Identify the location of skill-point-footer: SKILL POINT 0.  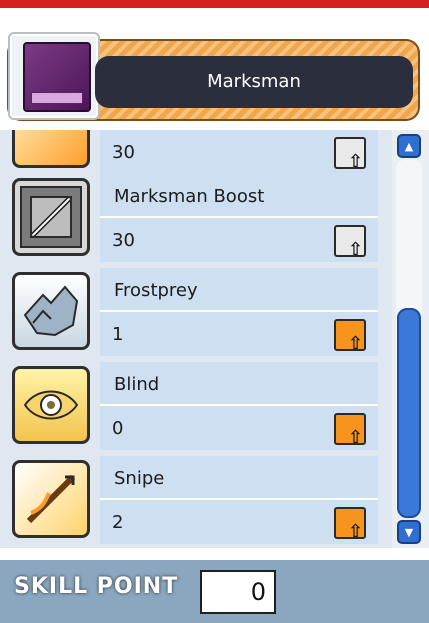
(214, 591).